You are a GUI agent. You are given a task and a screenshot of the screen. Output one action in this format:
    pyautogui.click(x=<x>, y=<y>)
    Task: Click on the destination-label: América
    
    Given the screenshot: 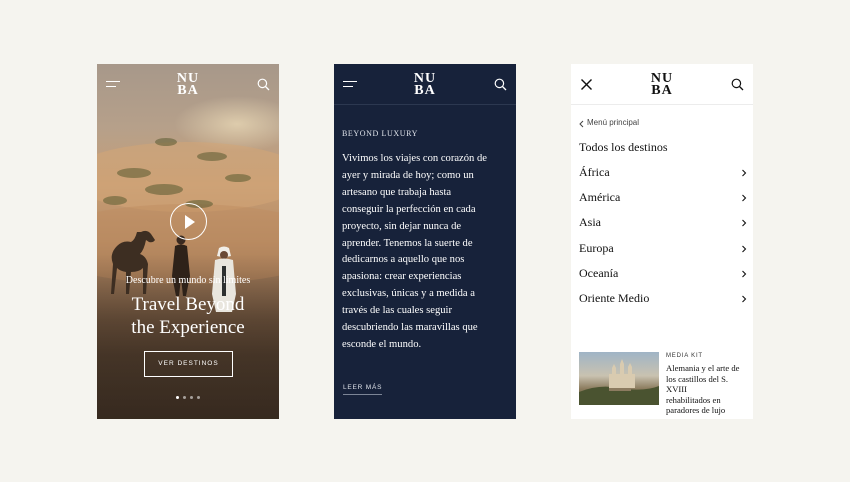 What is the action you would take?
    pyautogui.click(x=600, y=197)
    